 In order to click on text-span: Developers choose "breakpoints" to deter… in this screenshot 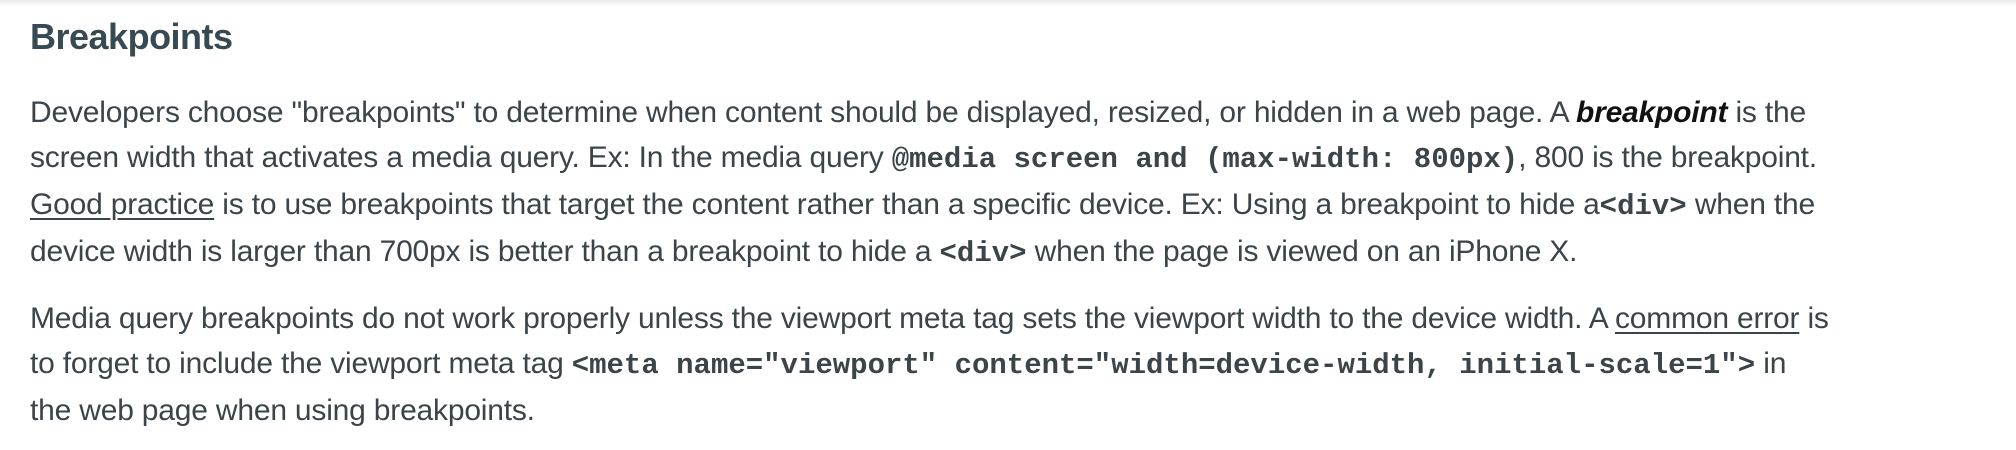, I will do `click(803, 112)`.